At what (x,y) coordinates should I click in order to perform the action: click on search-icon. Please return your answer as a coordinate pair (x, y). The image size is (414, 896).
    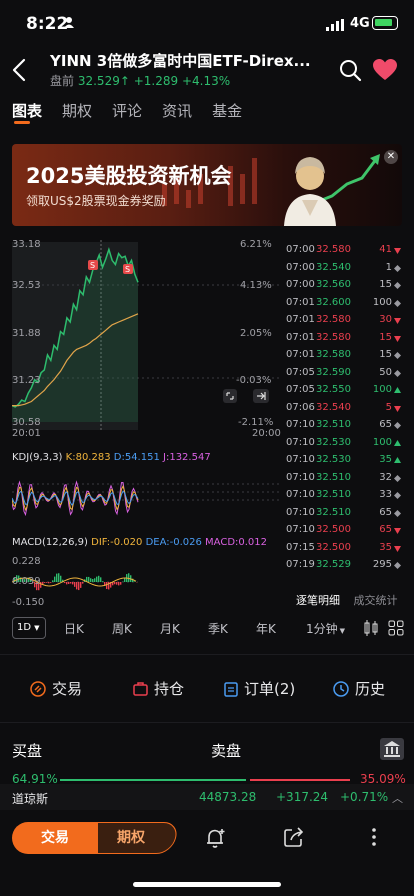
    Looking at the image, I should click on (350, 70).